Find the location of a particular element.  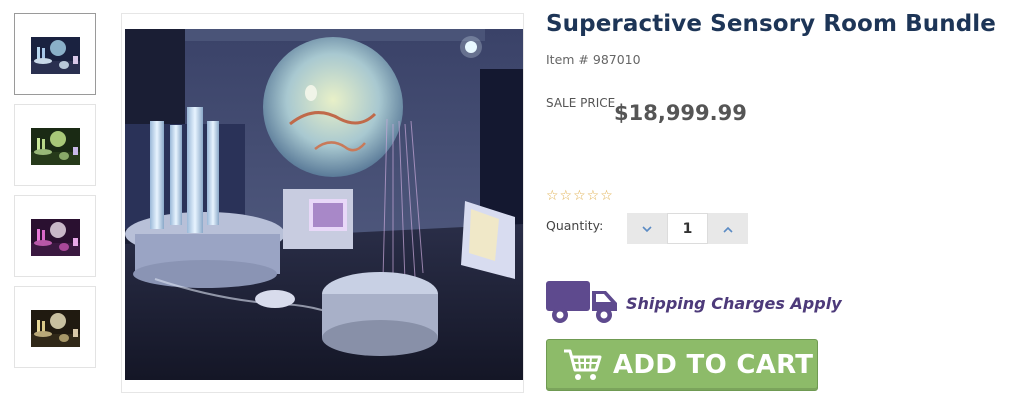

shipping-notice: Shipping Charges Apply is located at coordinates (694, 303).